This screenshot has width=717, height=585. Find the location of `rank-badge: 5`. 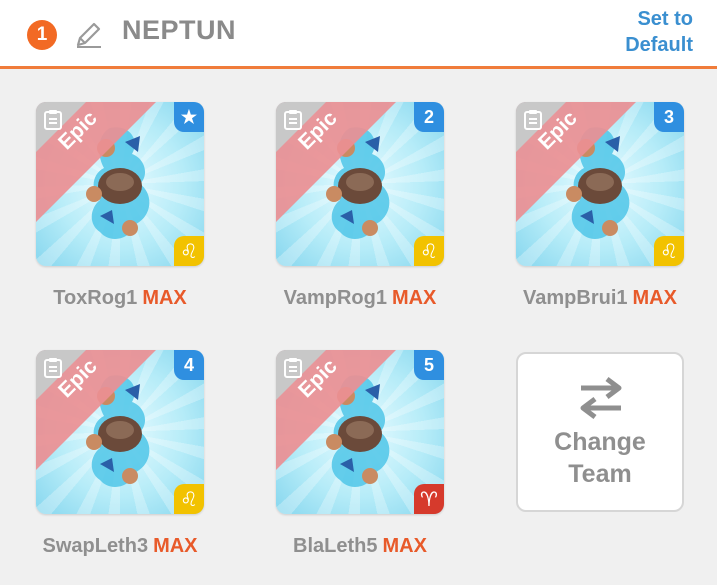

rank-badge: 5 is located at coordinates (429, 365).